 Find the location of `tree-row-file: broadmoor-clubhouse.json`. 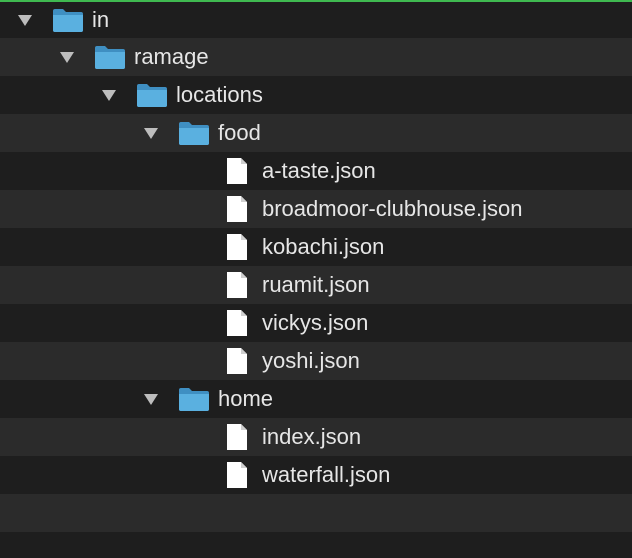

tree-row-file: broadmoor-clubhouse.json is located at coordinates (316, 209).